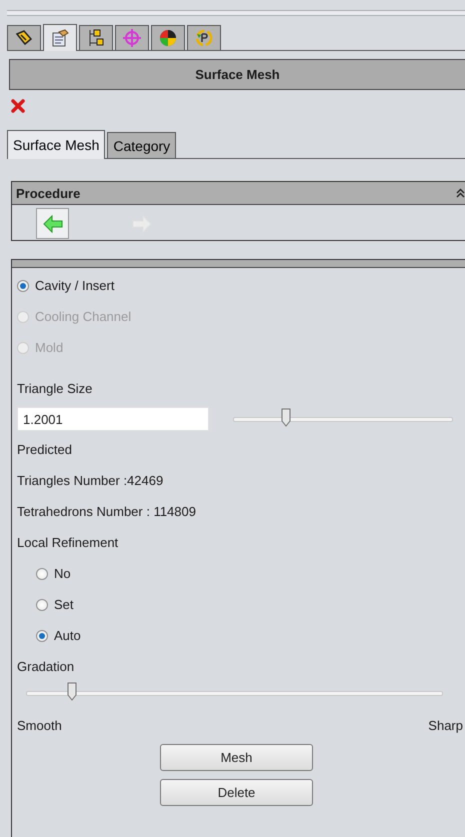 Image resolution: width=465 pixels, height=837 pixels. I want to click on radio-label: Mold, so click(49, 347).